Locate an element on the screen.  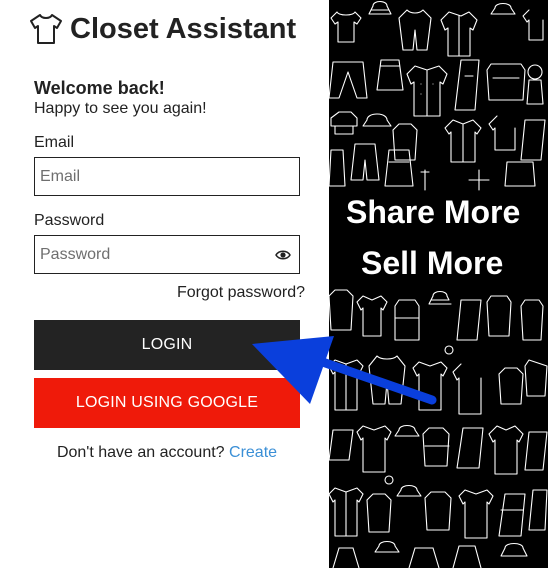
password-field-container is located at coordinates (167, 254).